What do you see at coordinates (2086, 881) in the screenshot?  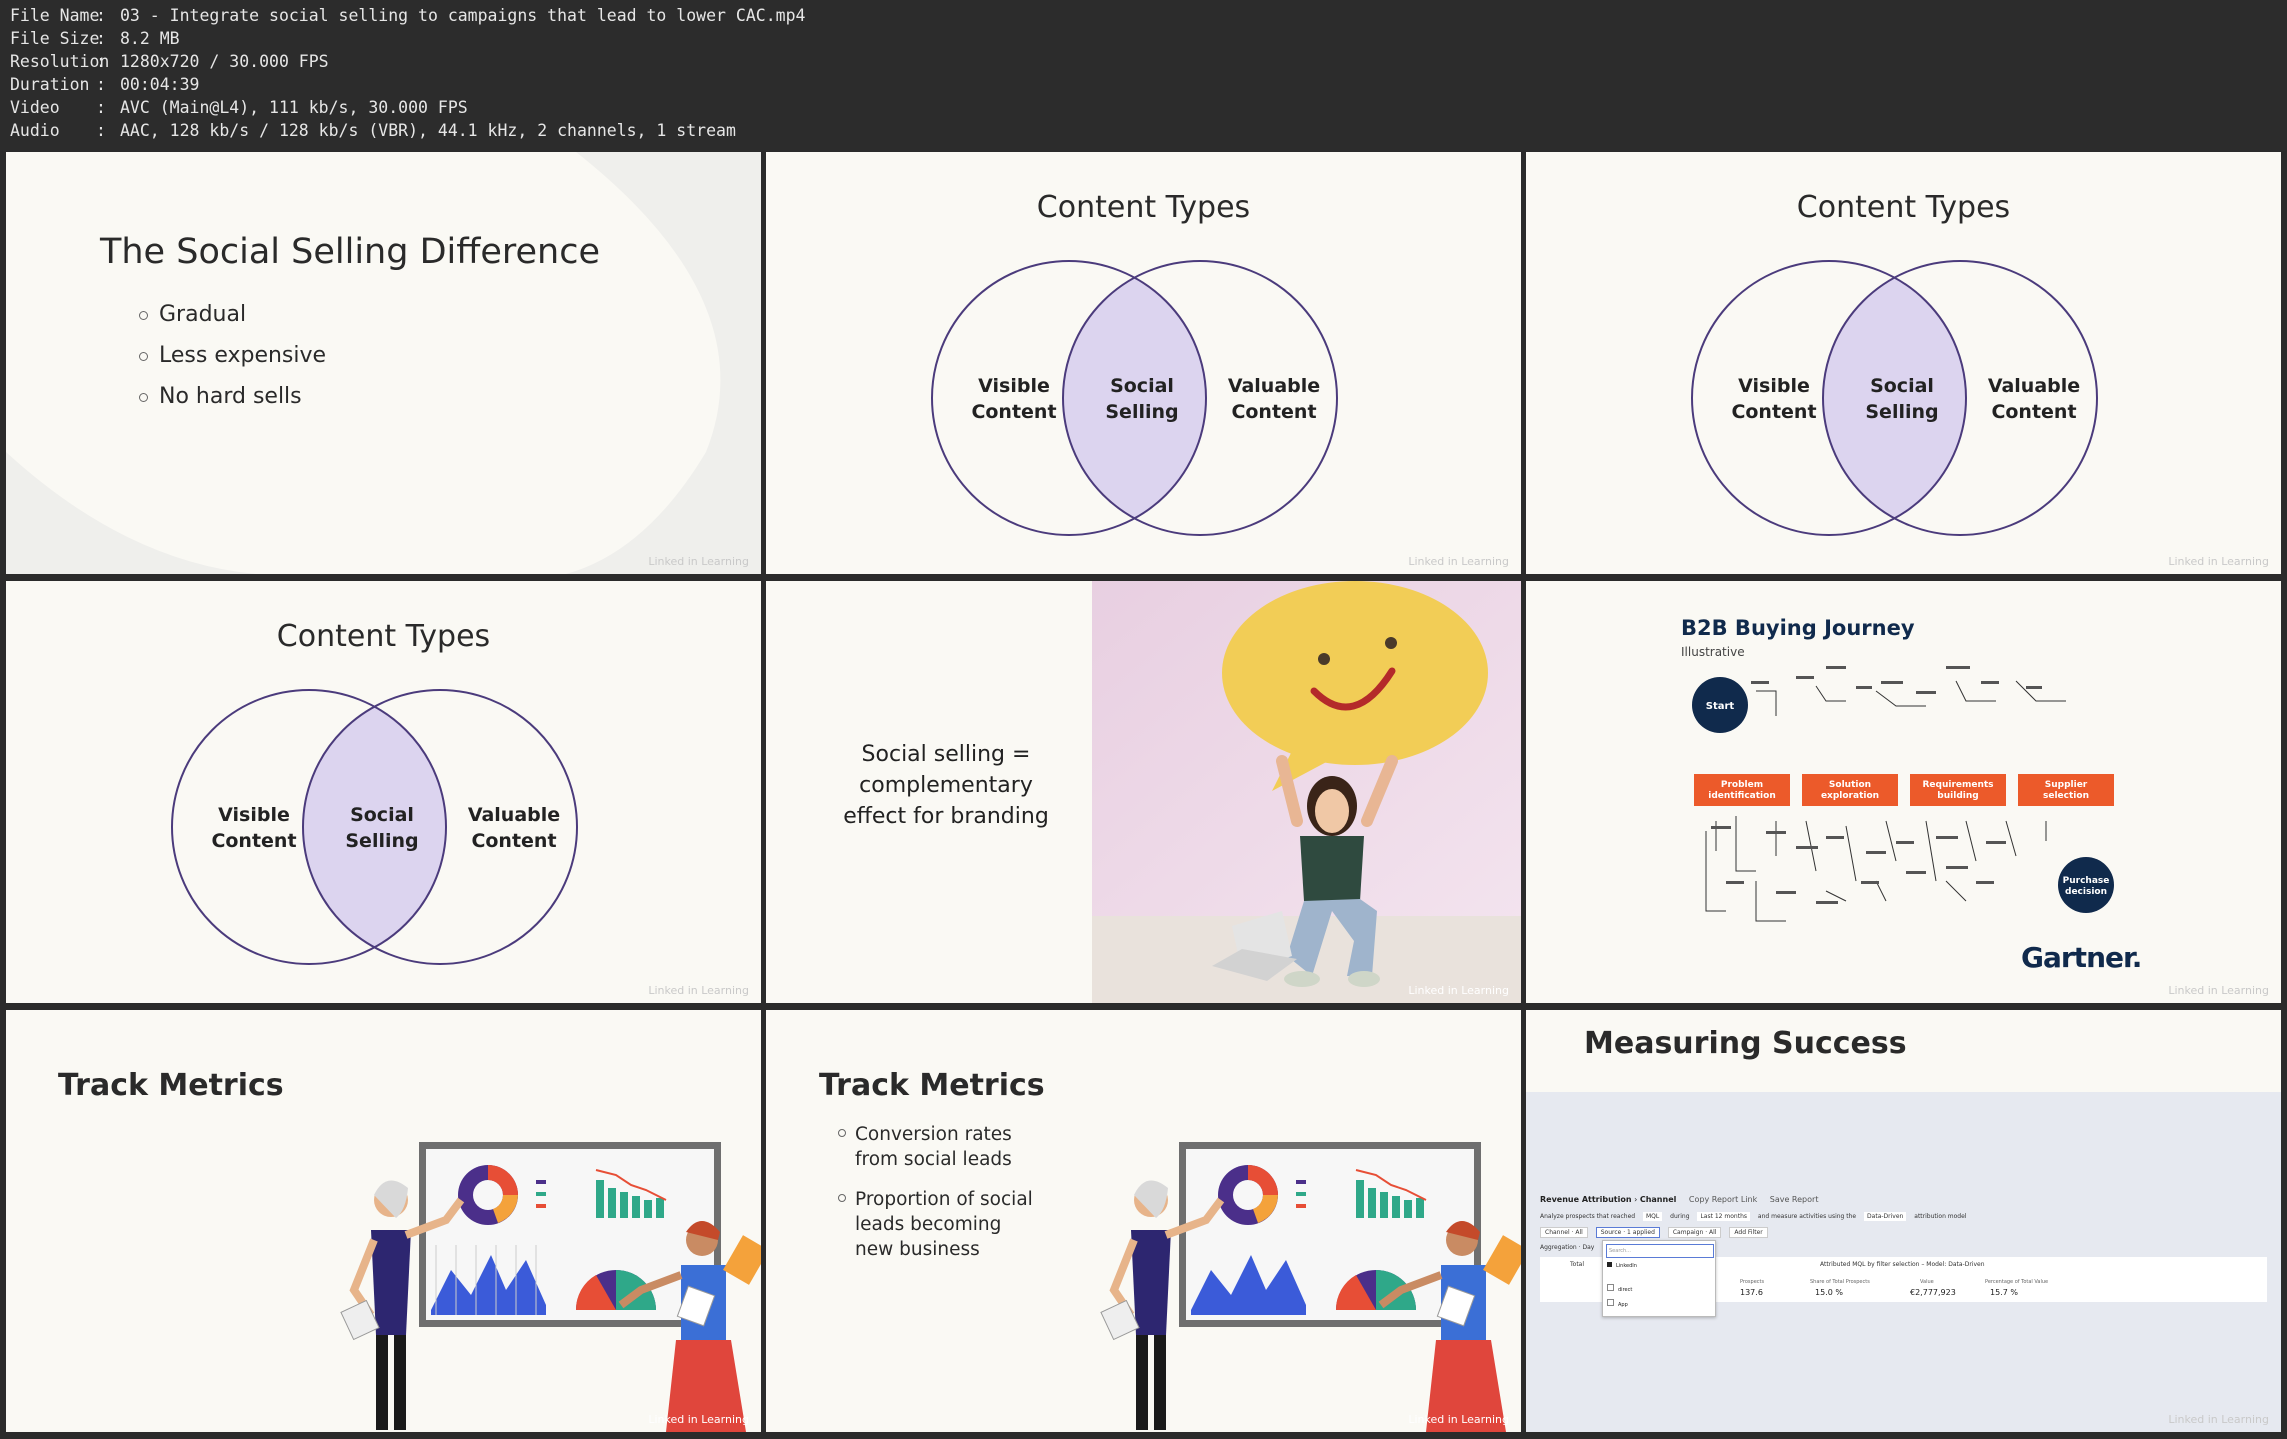 I see `end-node-label: Purchase` at bounding box center [2086, 881].